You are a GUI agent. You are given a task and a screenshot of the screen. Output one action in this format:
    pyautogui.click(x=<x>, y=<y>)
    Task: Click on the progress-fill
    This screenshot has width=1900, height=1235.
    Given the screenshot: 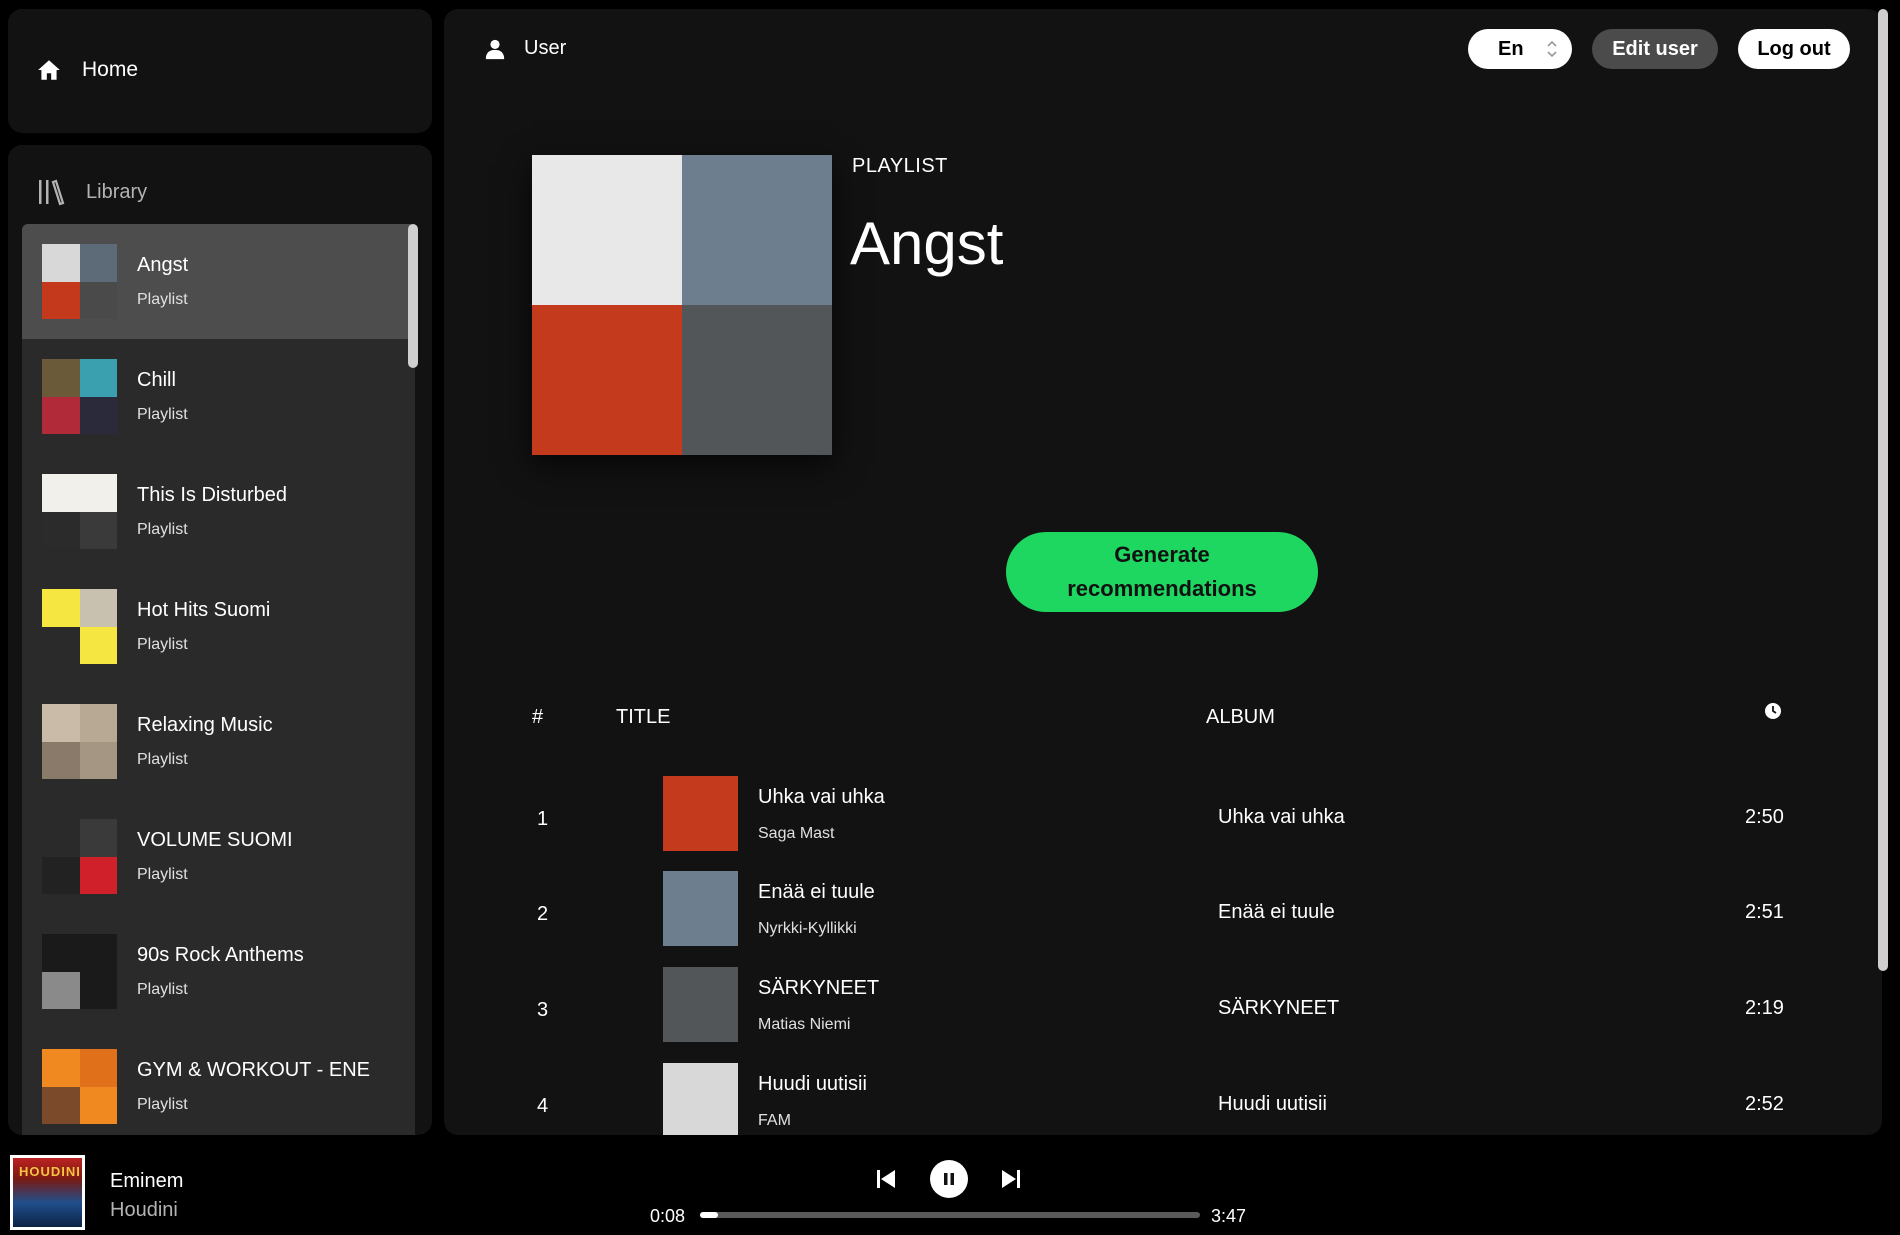 What is the action you would take?
    pyautogui.click(x=709, y=1215)
    